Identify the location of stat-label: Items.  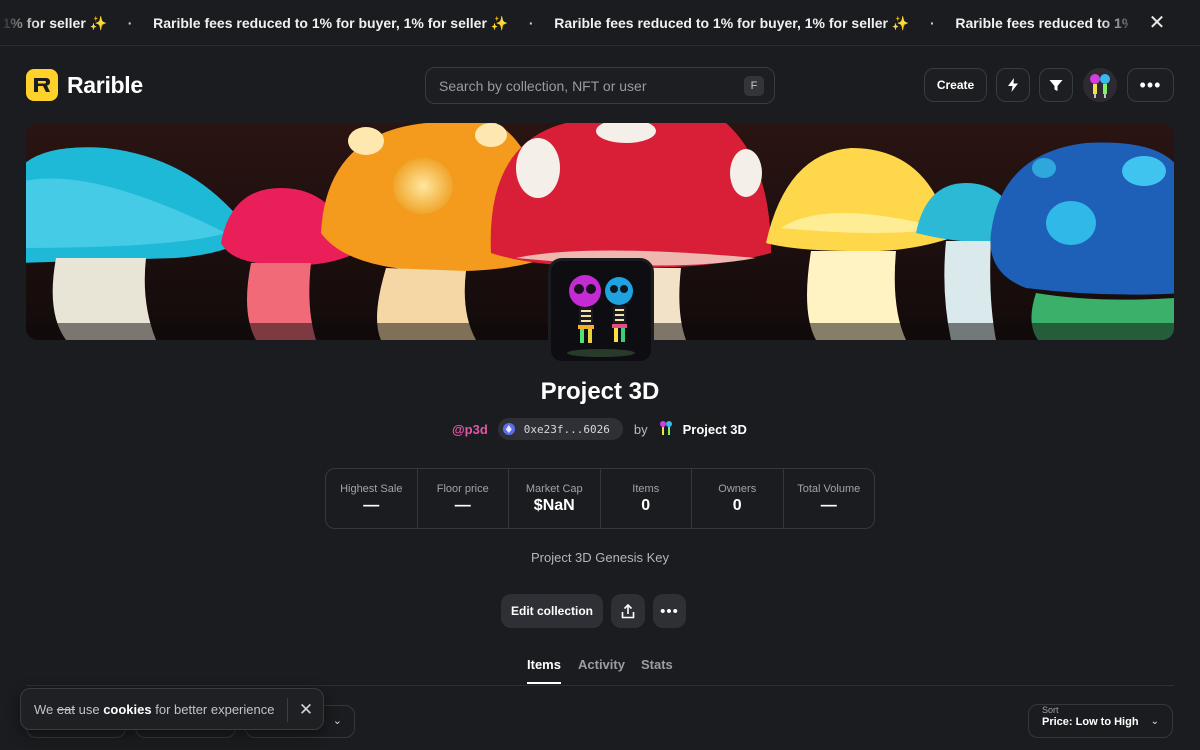
(646, 489).